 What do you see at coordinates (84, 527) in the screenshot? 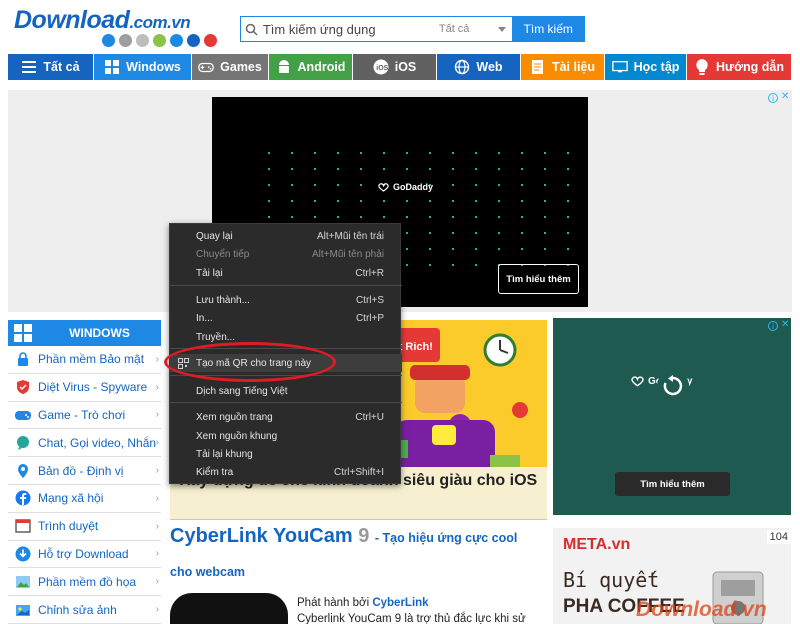
I see `sidebar-item: Trình duyệt ›` at bounding box center [84, 527].